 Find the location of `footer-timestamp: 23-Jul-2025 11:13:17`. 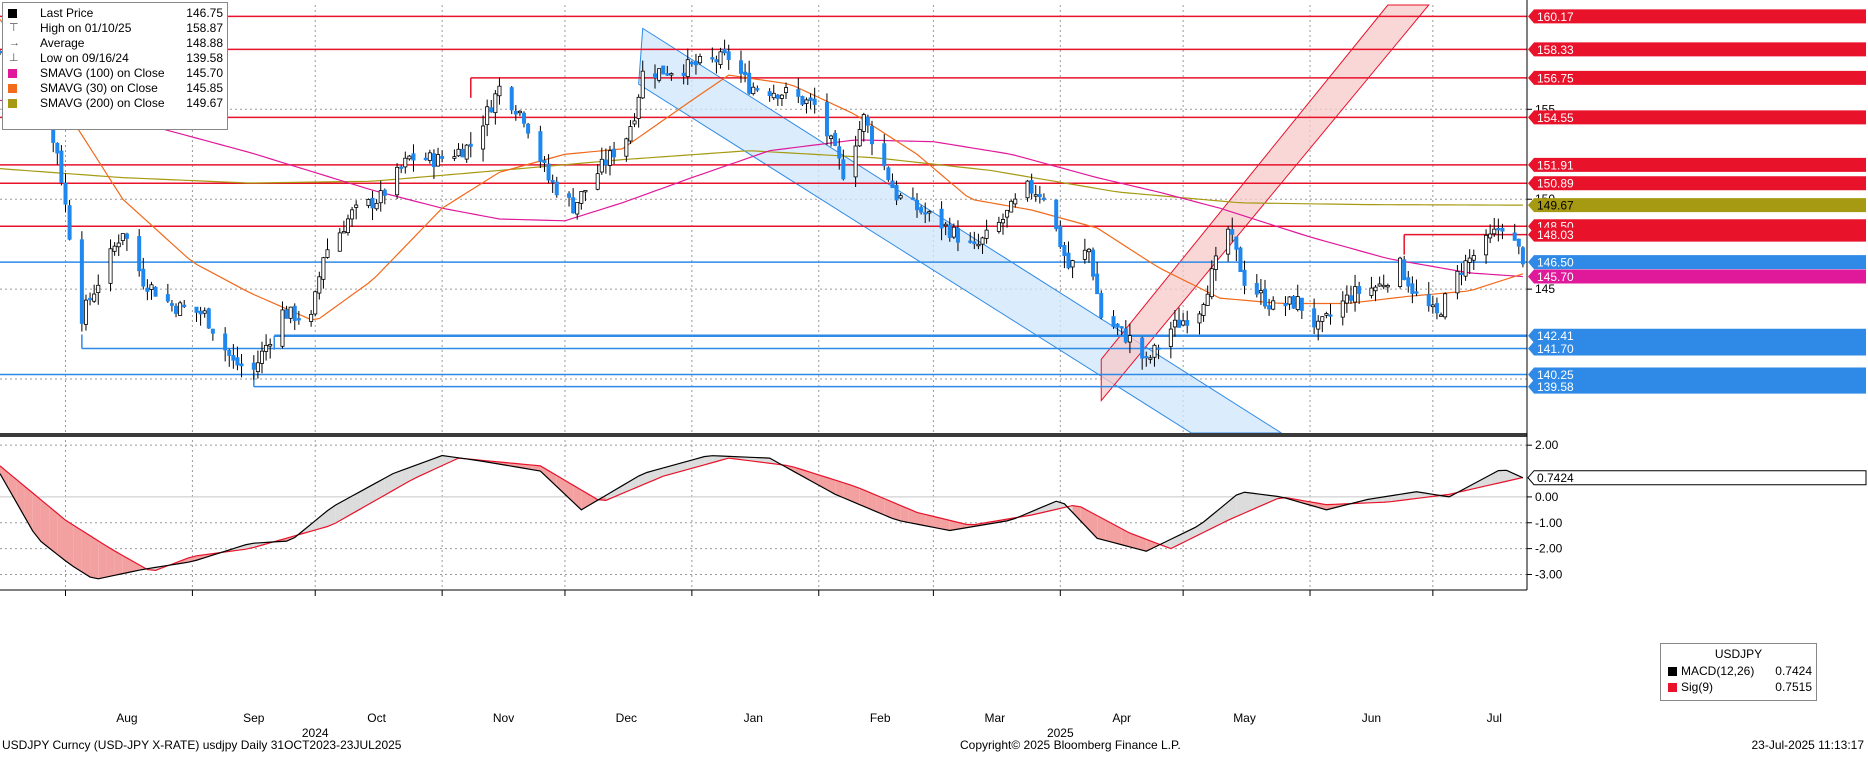

footer-timestamp: 23-Jul-2025 11:13:17 is located at coordinates (1807, 745).